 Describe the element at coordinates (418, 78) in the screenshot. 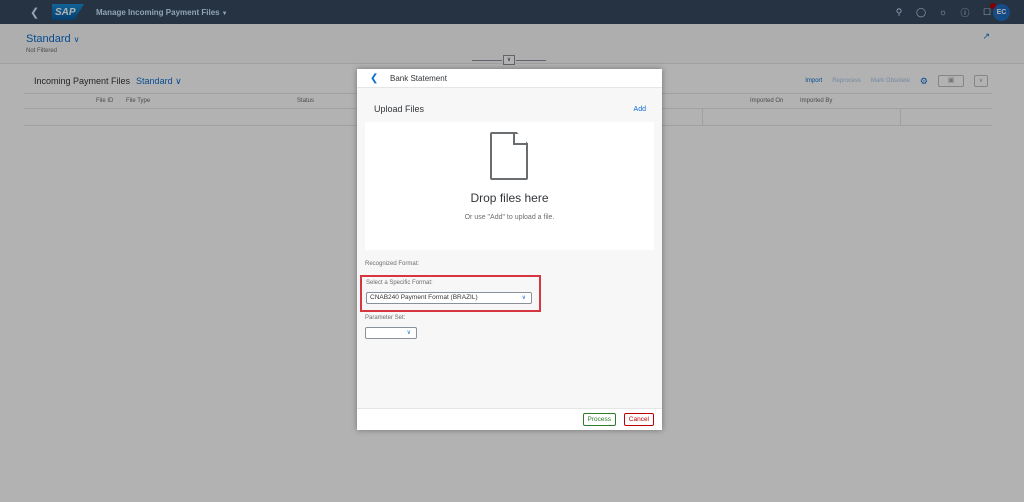

I see `dialog-title: Bank Statement` at that location.